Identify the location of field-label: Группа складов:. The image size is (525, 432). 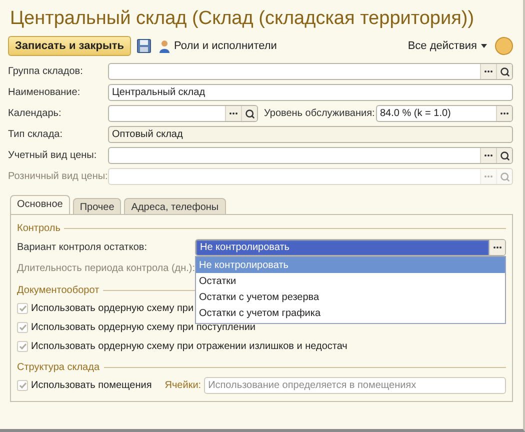
(46, 71).